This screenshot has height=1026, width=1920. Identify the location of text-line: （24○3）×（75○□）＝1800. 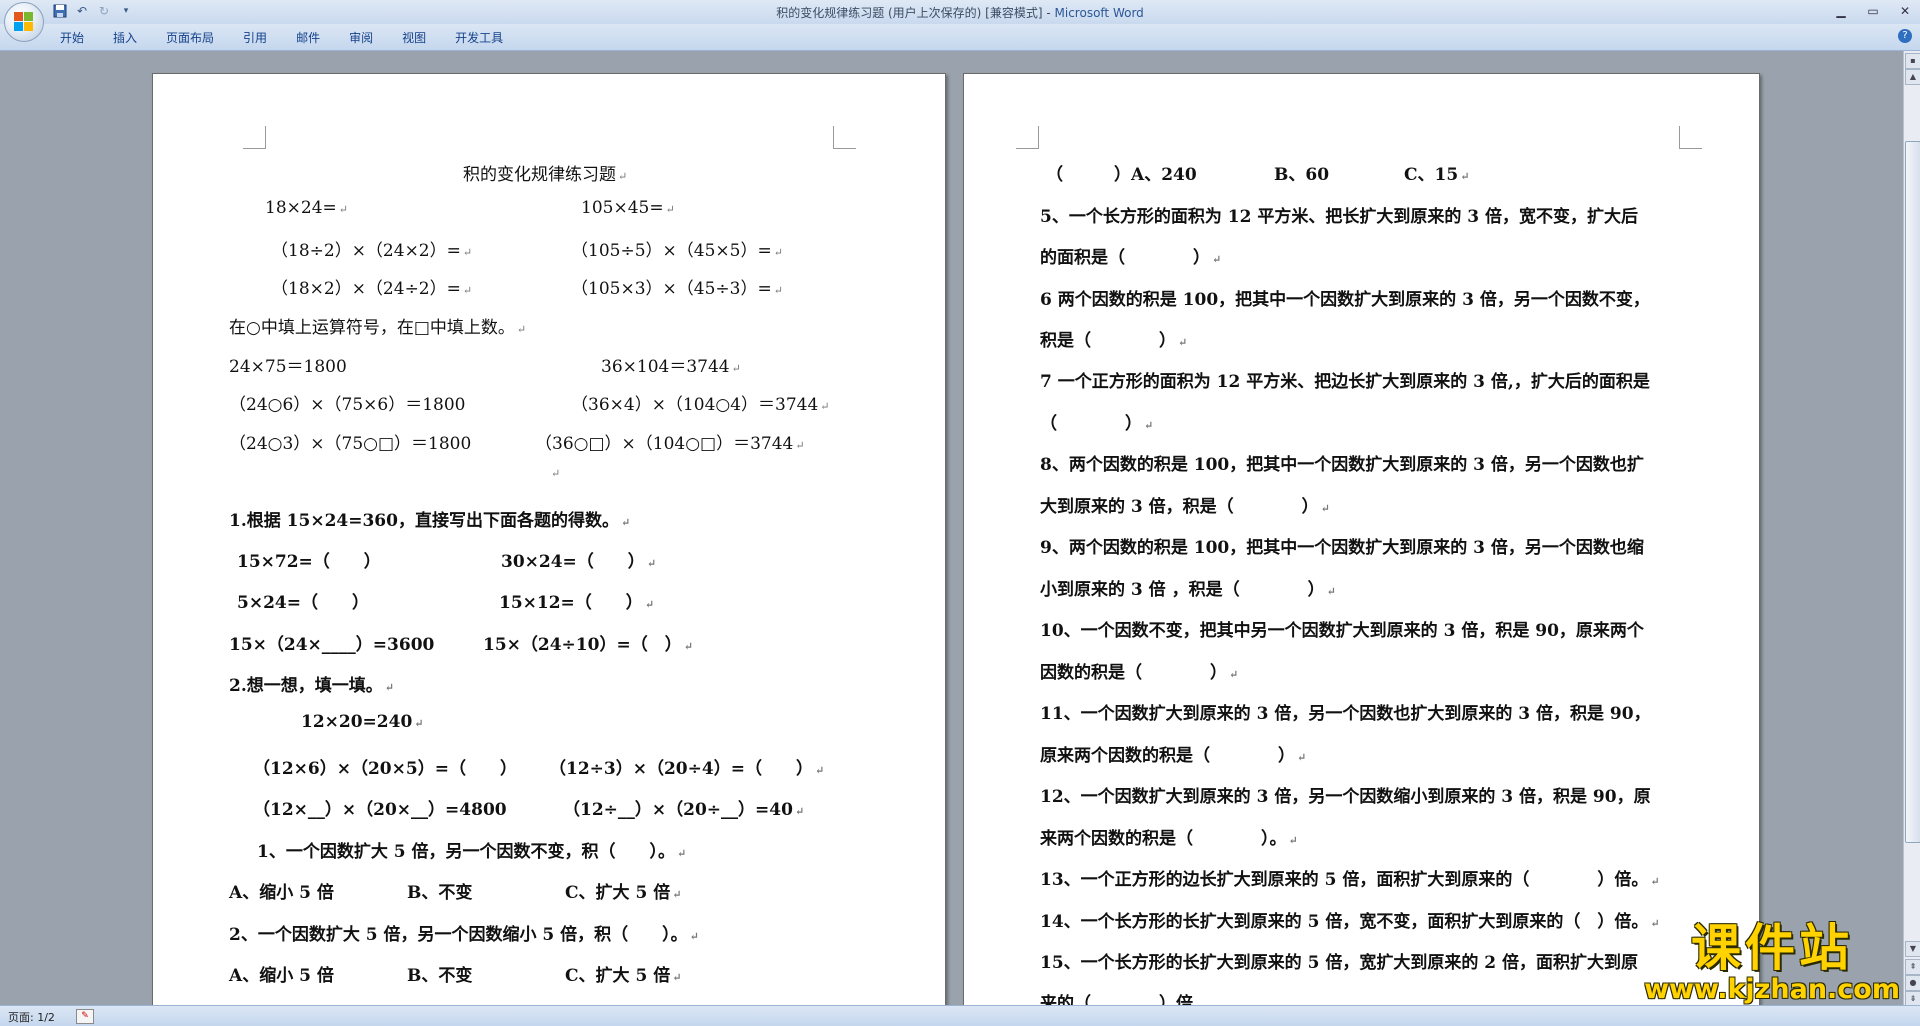
(350, 444).